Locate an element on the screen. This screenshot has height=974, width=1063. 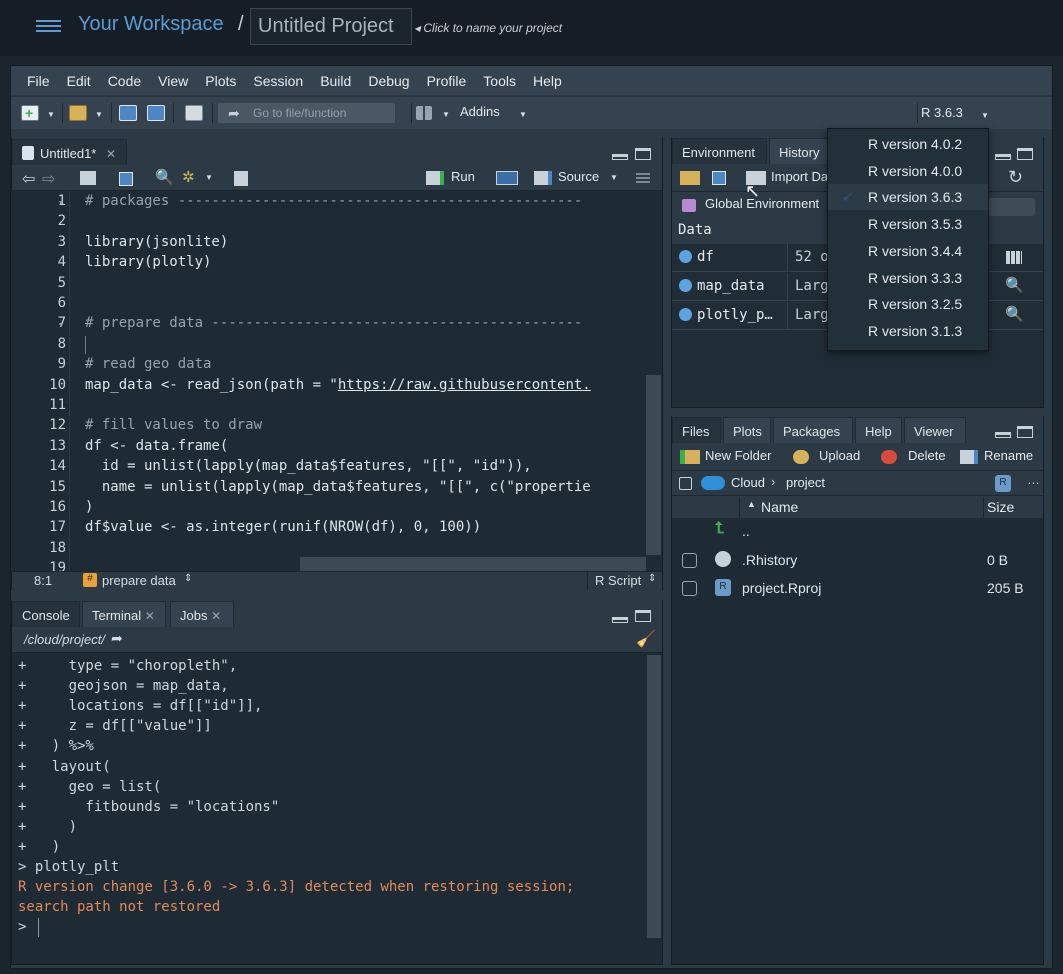
r-version-caret-icon: ▼ is located at coordinates (985, 115).